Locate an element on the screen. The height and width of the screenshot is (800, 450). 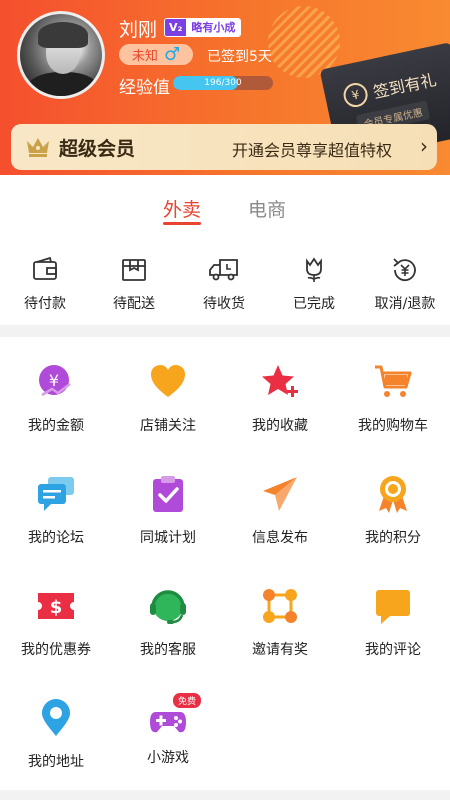
grid-label: 小游戏 is located at coordinates (168, 758).